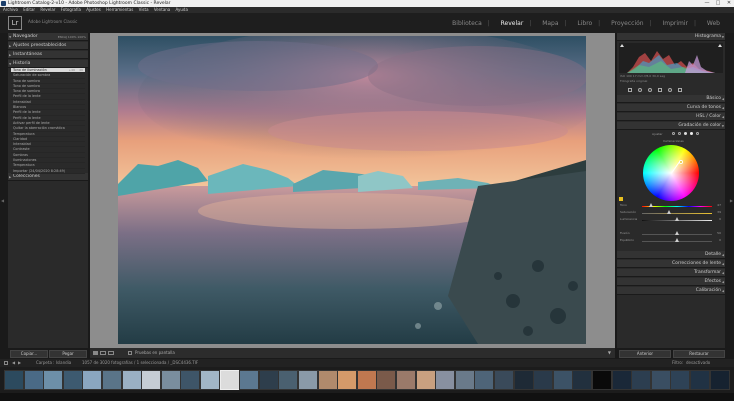 The image size is (734, 401). What do you see at coordinates (675, 23) in the screenshot?
I see `module-imprimir: Imprimir` at bounding box center [675, 23].